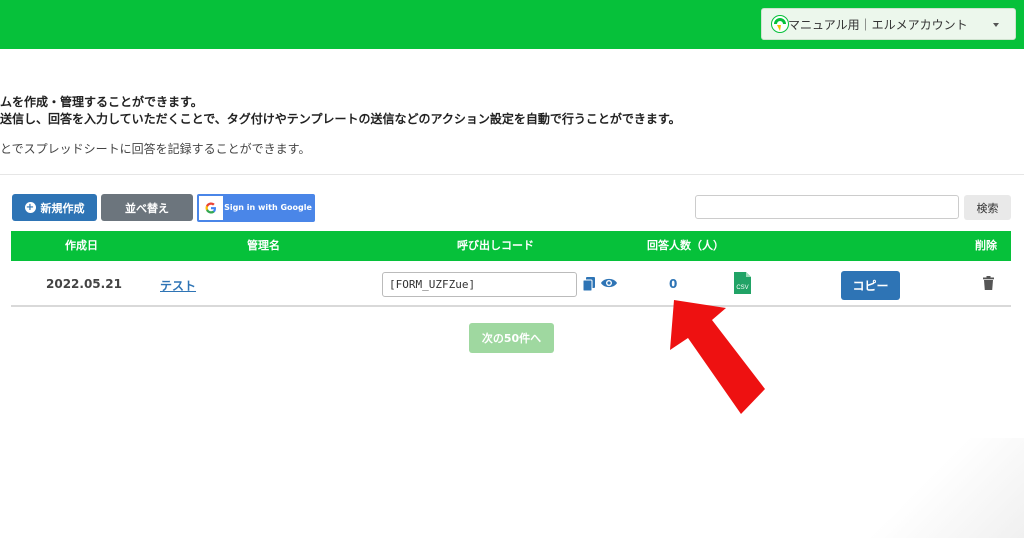 This screenshot has height=538, width=1024. I want to click on sort-button: 並べ替え, so click(147, 207).